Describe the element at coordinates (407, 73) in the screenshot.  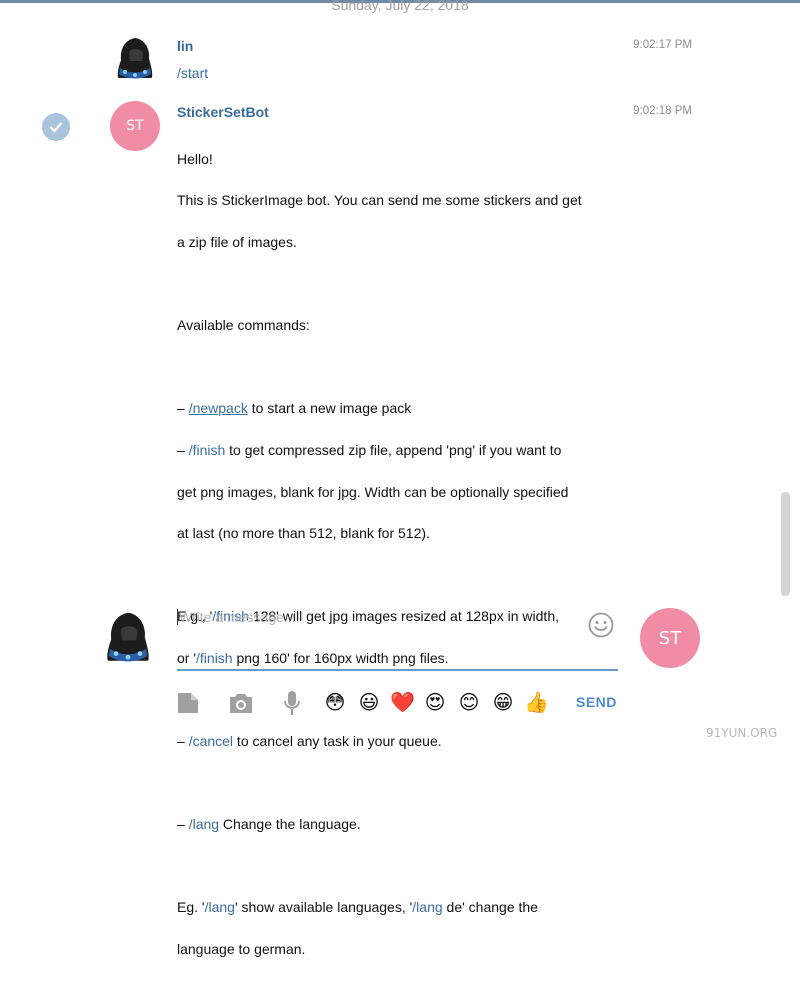
I see `message-text: /start` at that location.